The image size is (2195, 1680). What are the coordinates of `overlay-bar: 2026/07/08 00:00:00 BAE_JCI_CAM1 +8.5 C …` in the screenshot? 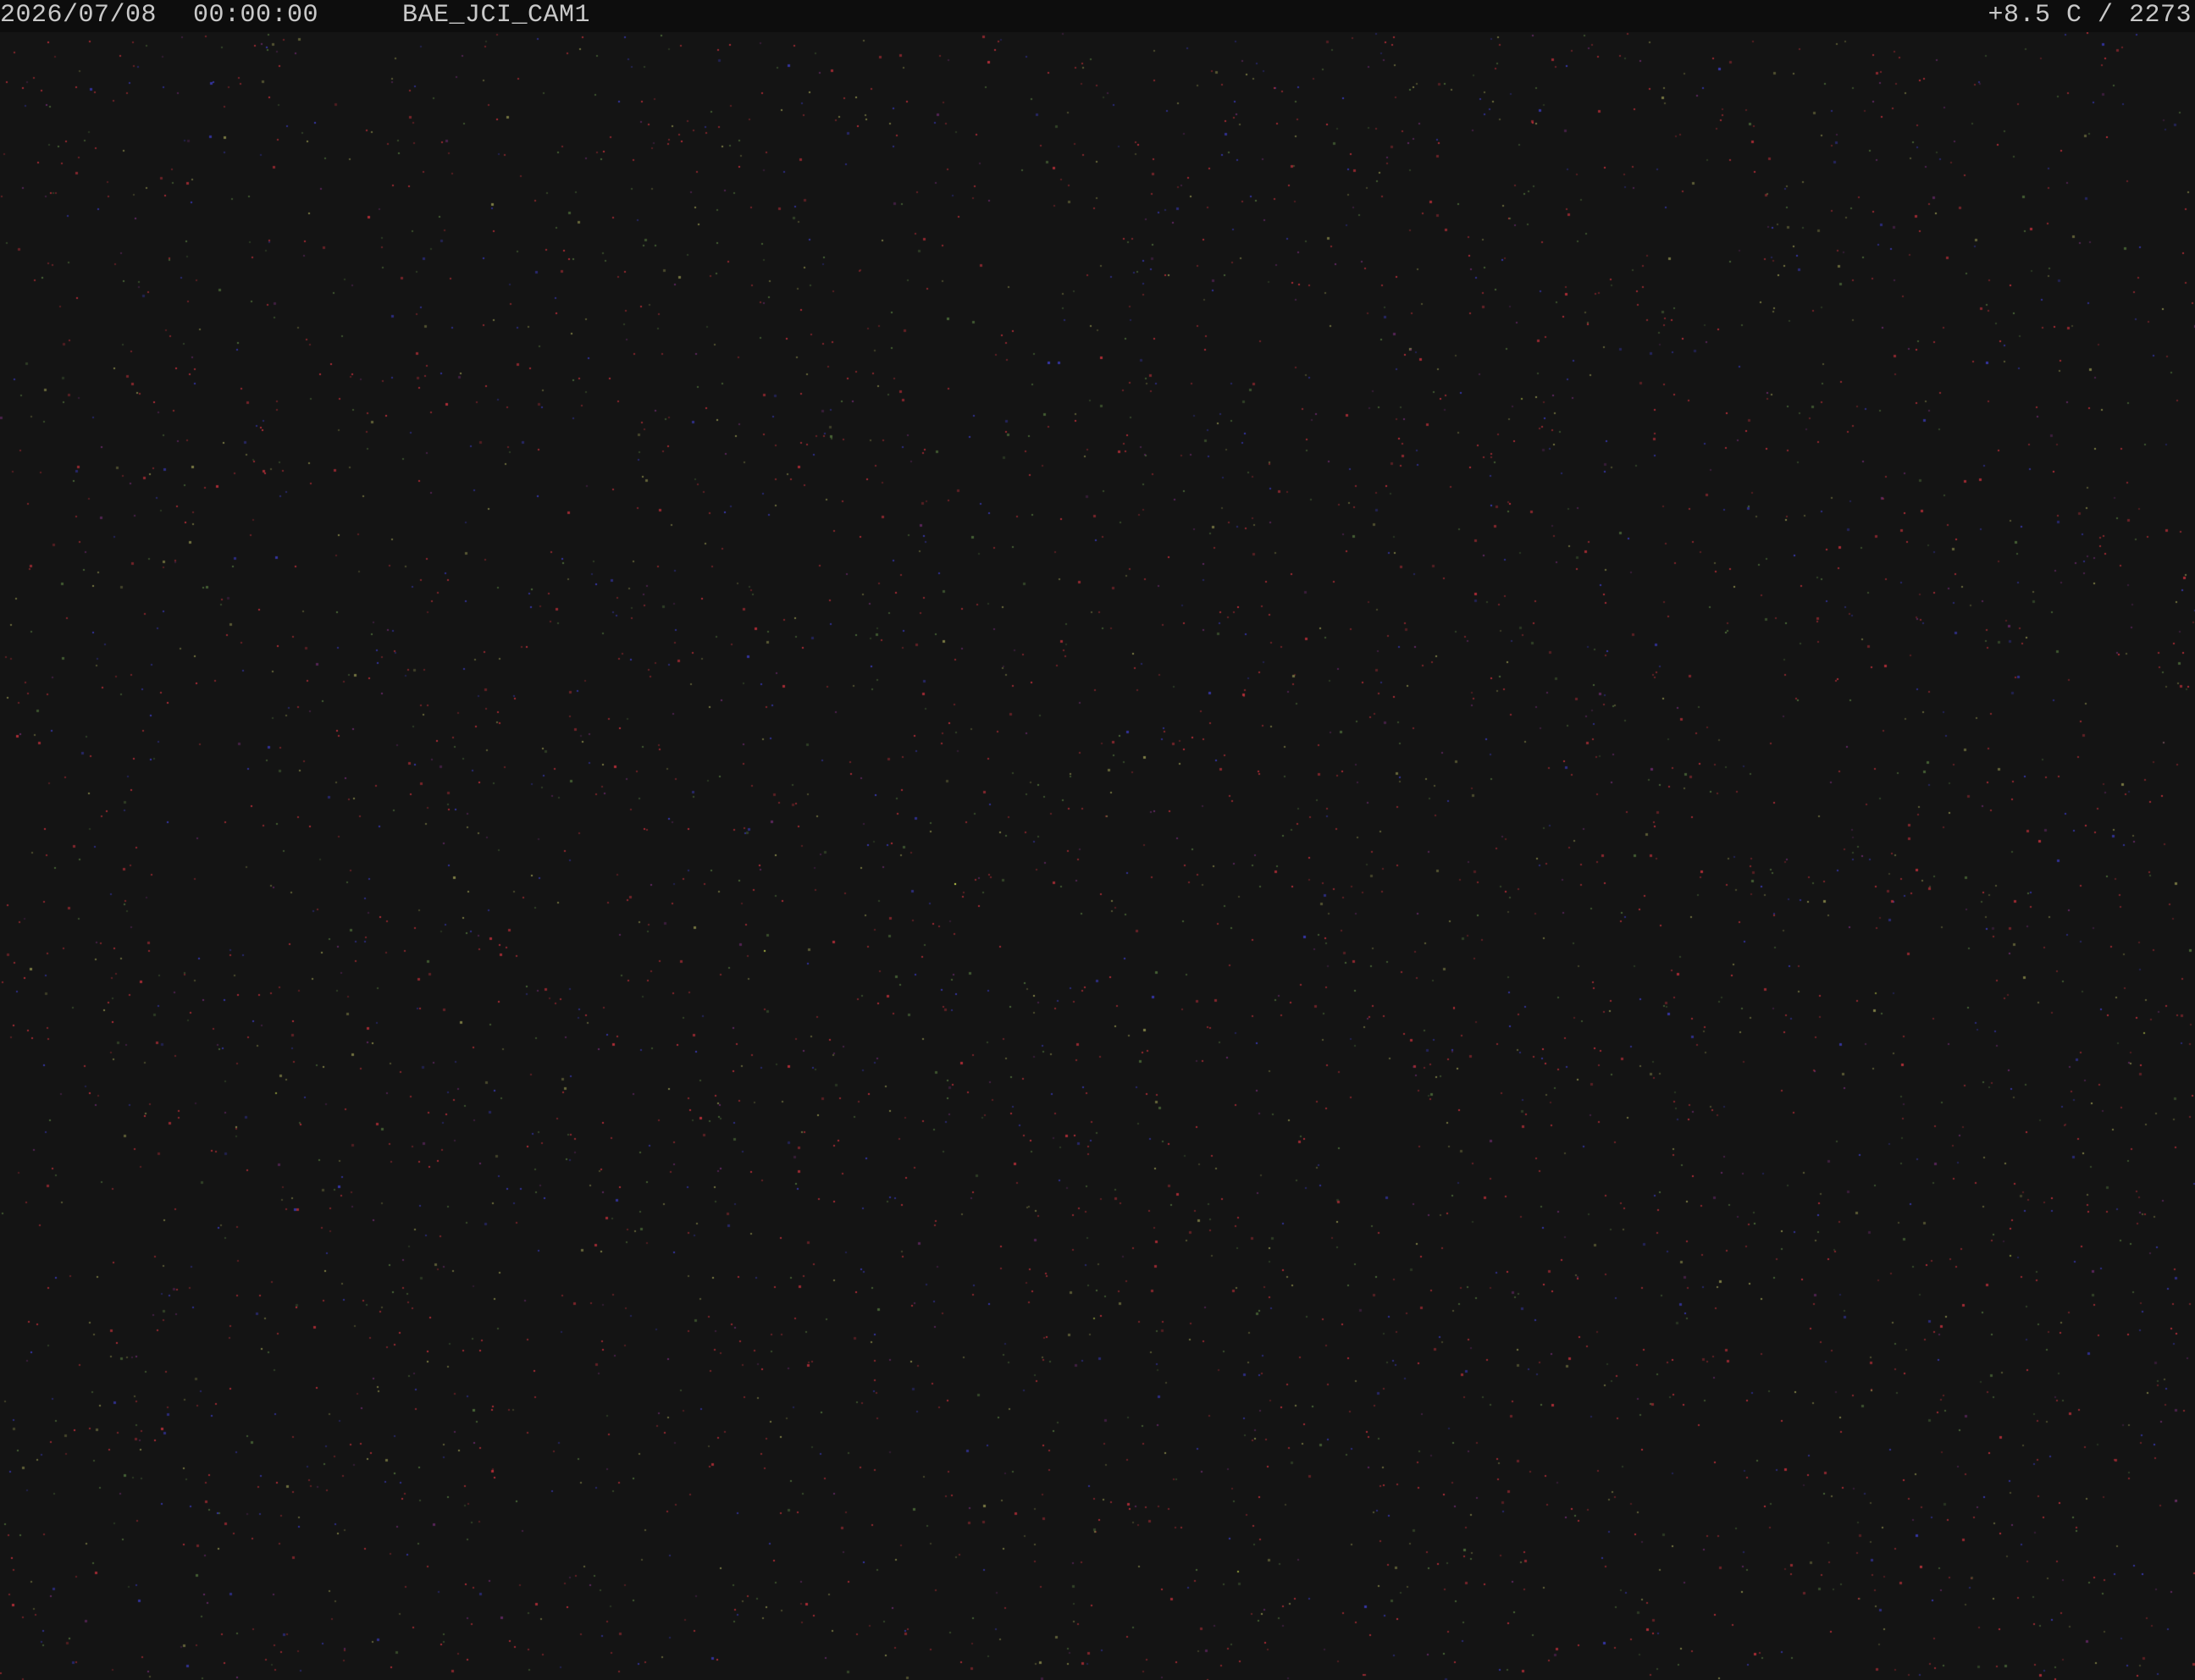 It's located at (1097, 16).